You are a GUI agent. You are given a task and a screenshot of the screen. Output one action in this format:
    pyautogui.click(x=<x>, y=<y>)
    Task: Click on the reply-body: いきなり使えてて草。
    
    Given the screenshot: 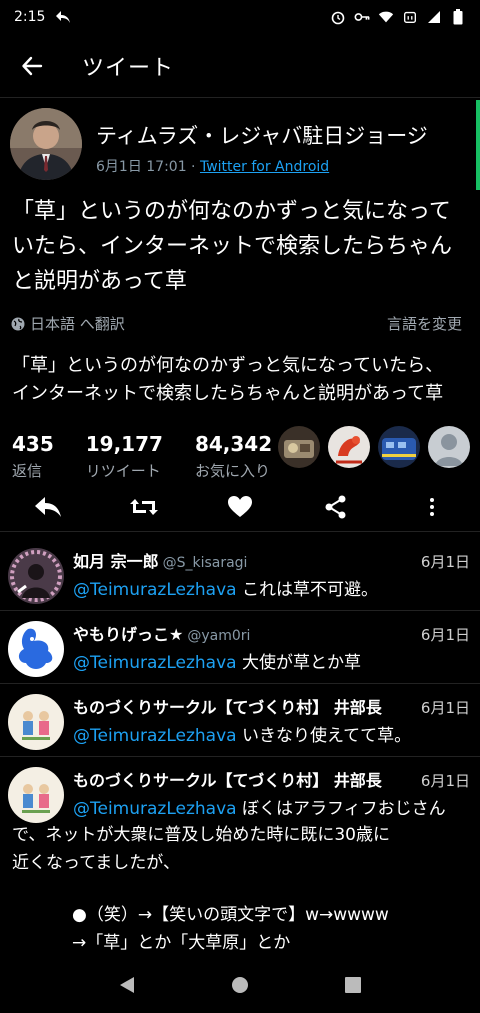 What is the action you would take?
    pyautogui.click(x=324, y=736)
    